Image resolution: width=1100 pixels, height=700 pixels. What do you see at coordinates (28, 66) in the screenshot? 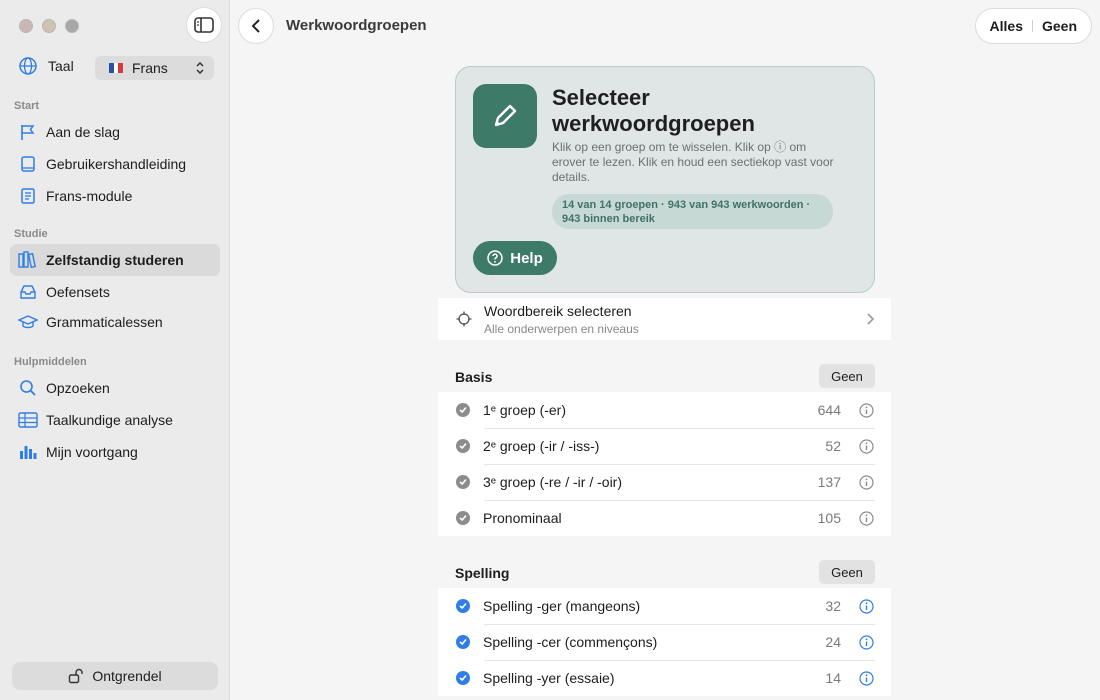
I see `globe-icon` at bounding box center [28, 66].